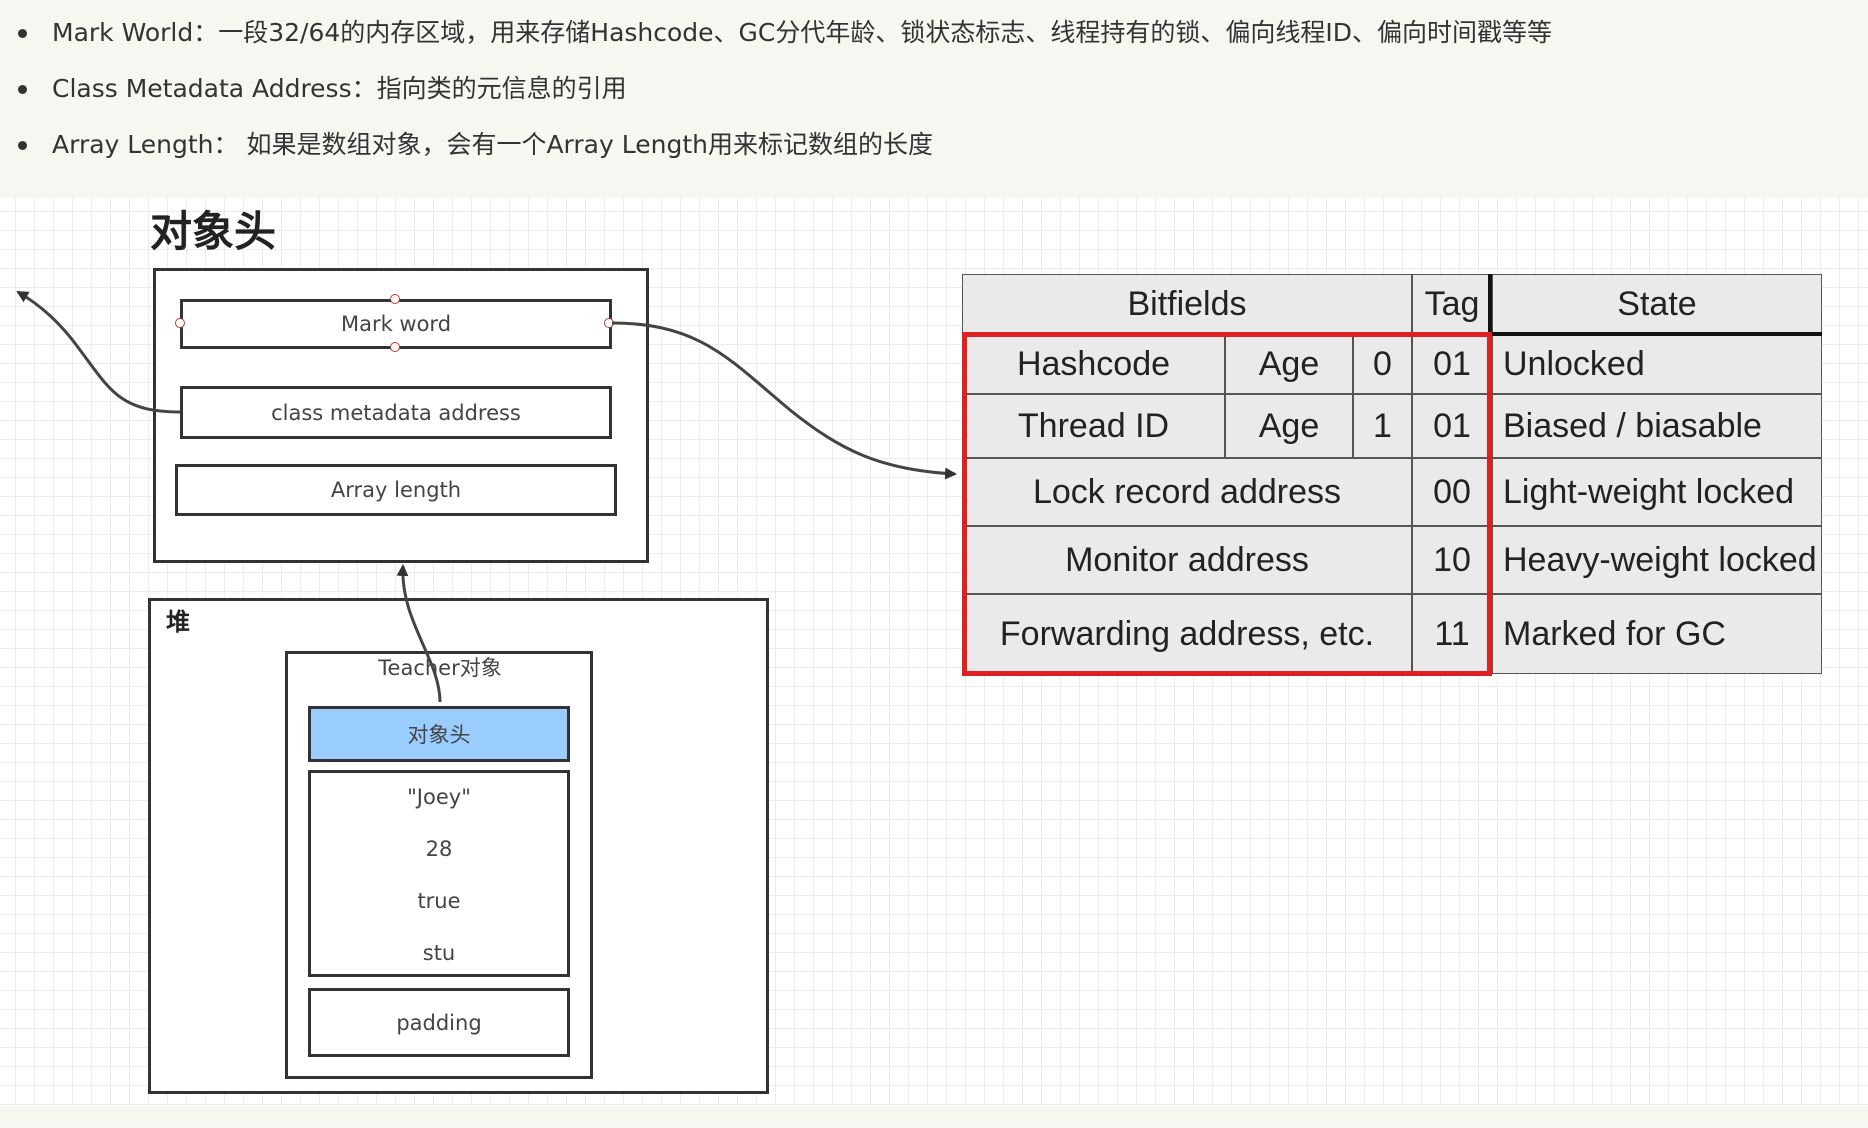 Image resolution: width=1868 pixels, height=1128 pixels. What do you see at coordinates (1657, 304) in the screenshot?
I see `header-state: State` at bounding box center [1657, 304].